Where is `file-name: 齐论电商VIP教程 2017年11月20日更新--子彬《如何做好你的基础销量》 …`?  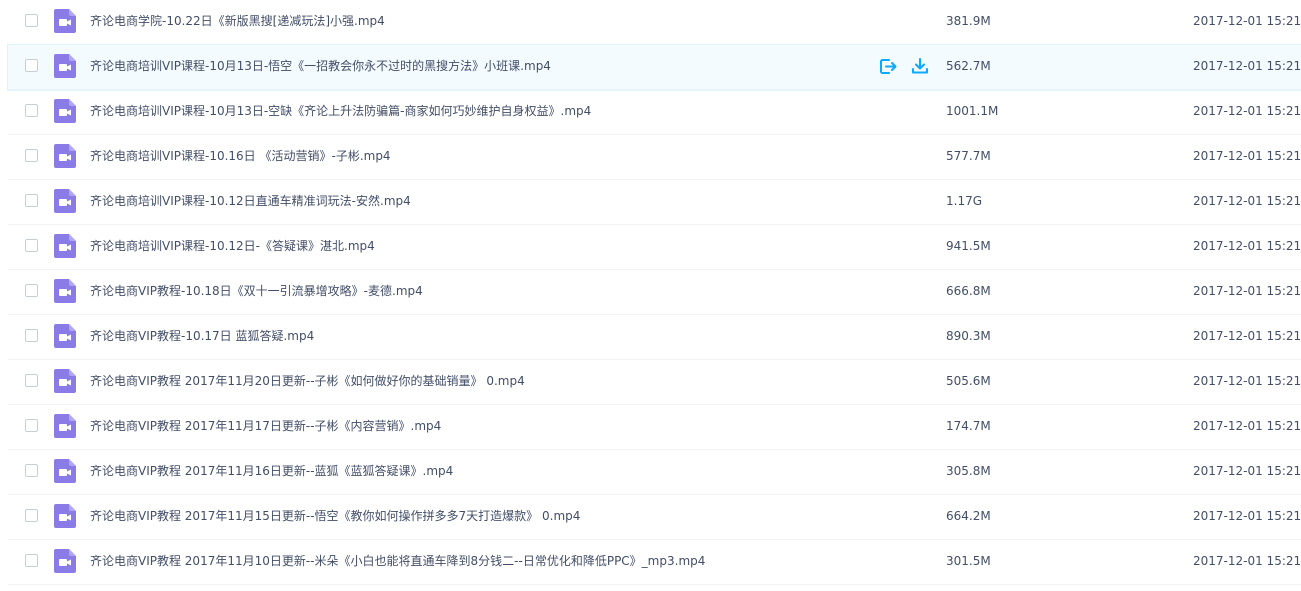
file-name: 齐论电商VIP教程 2017年11月20日更新--子彬《如何做好你的基础销量》 … is located at coordinates (307, 381).